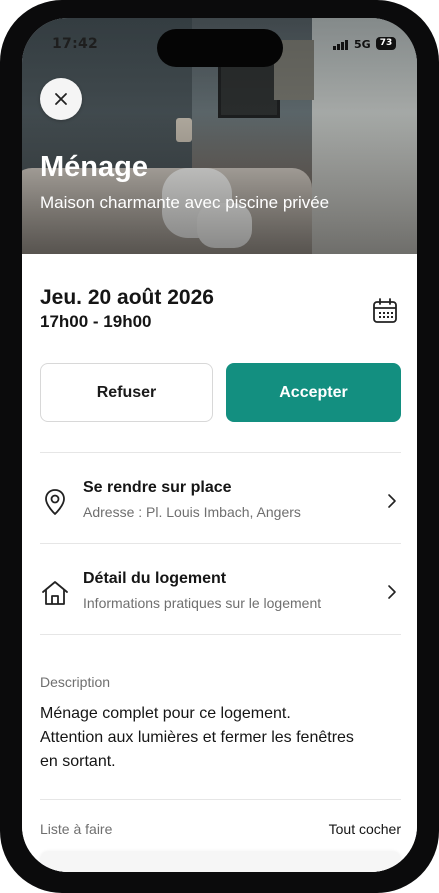 The image size is (439, 893). What do you see at coordinates (385, 311) in the screenshot?
I see `calendar-icon` at bounding box center [385, 311].